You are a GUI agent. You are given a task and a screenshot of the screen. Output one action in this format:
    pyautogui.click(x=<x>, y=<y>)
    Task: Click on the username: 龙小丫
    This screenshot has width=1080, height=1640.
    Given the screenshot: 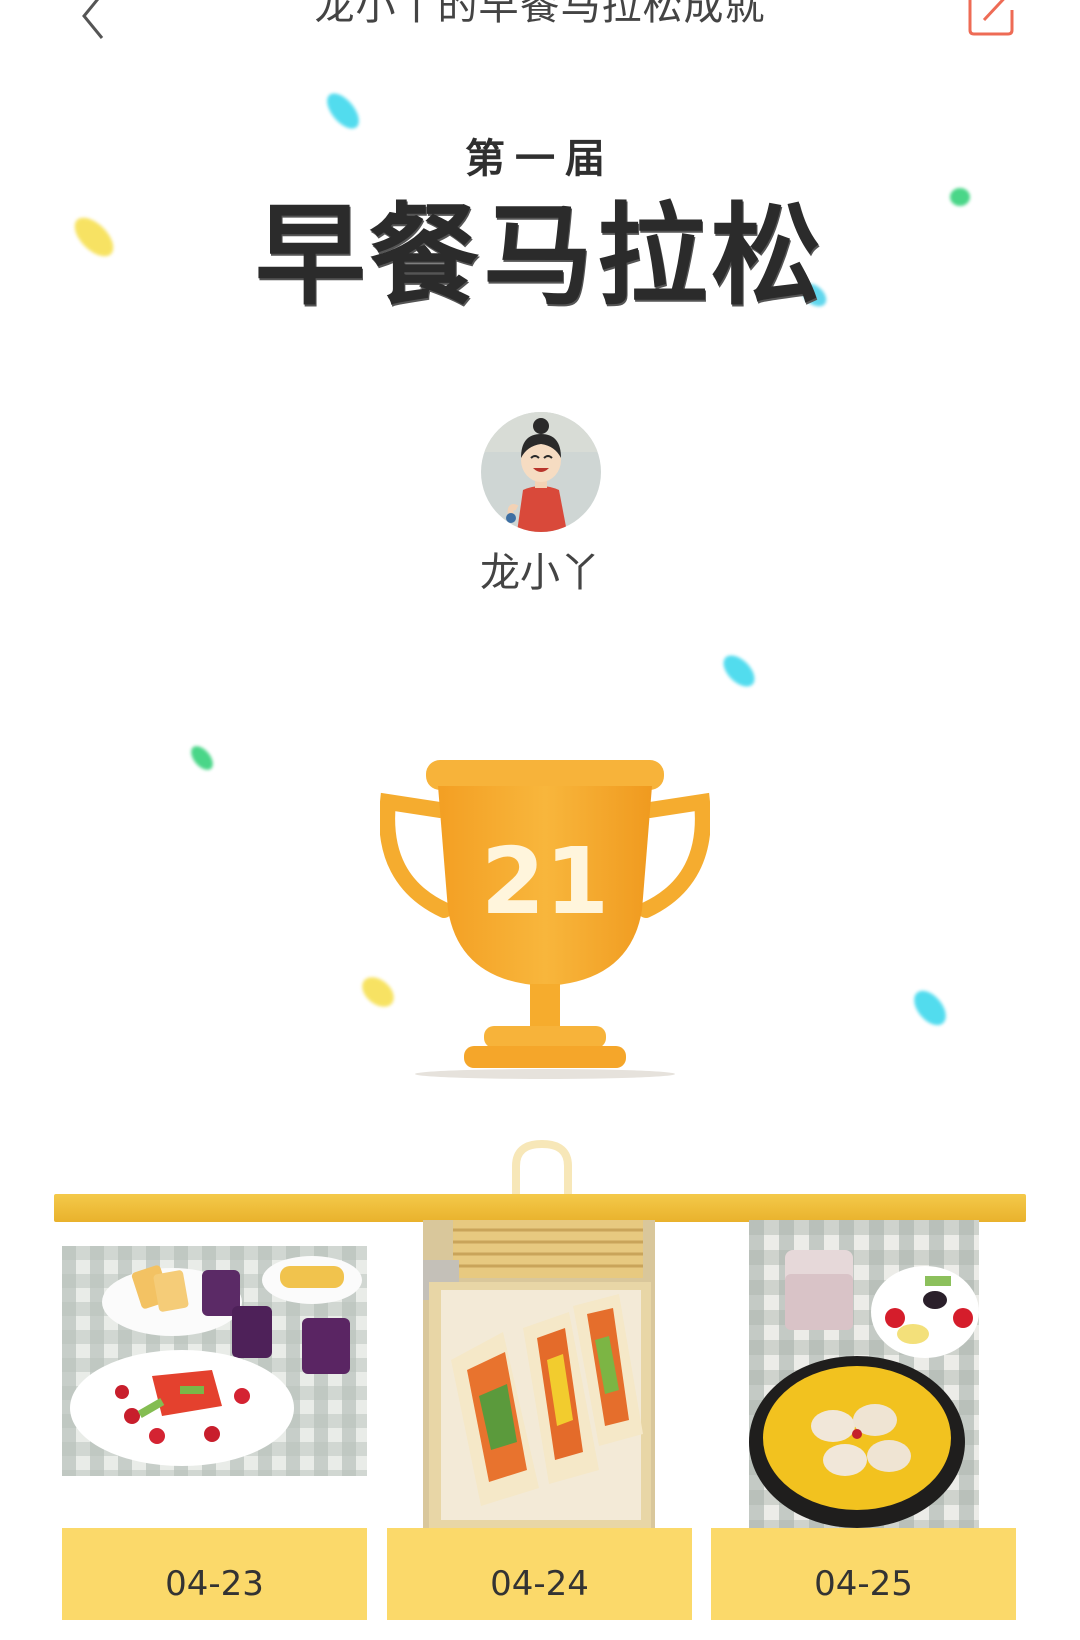 What is the action you would take?
    pyautogui.click(x=540, y=573)
    